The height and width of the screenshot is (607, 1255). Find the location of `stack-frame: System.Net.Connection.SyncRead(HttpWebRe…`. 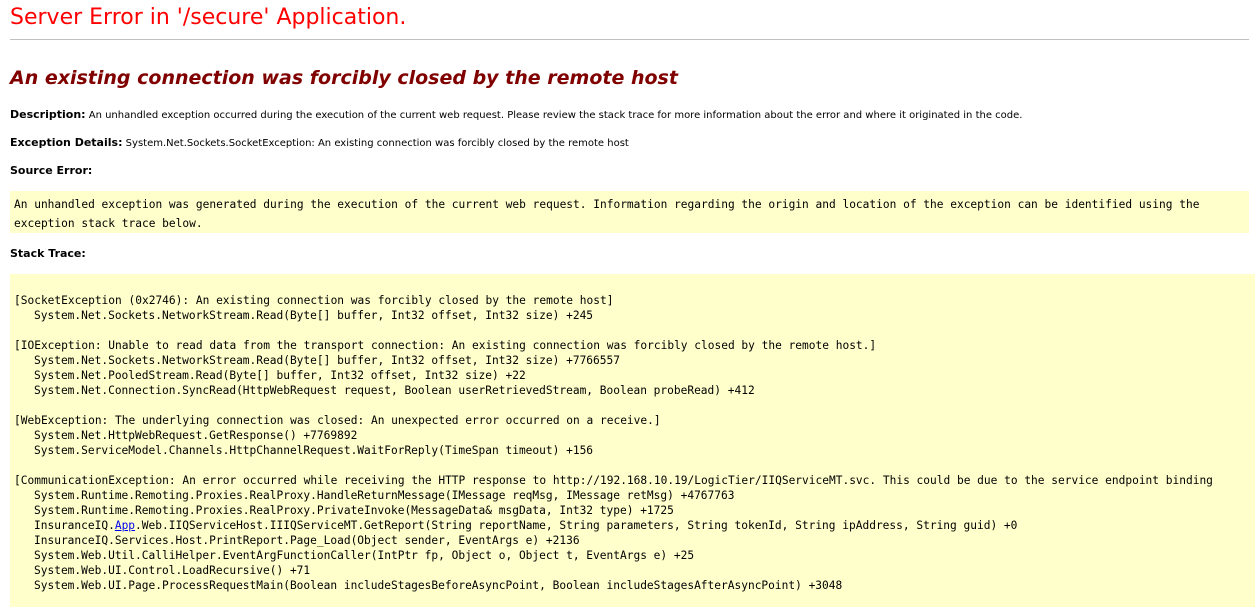

stack-frame: System.Net.Connection.SyncRead(HttpWebRe… is located at coordinates (394, 390).